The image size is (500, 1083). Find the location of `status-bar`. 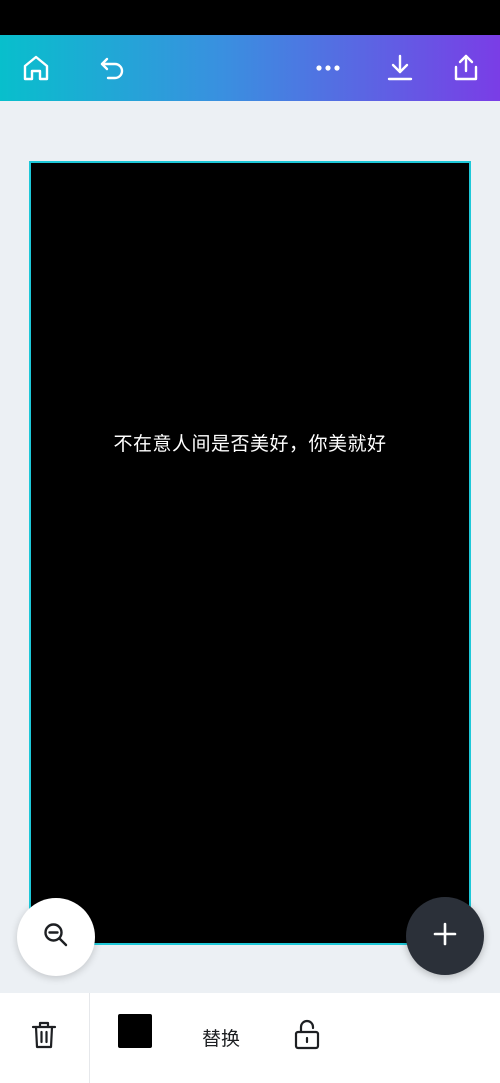

status-bar is located at coordinates (250, 17).